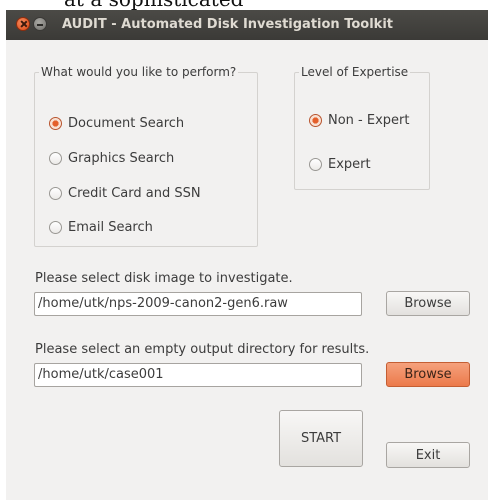  What do you see at coordinates (428, 374) in the screenshot?
I see `output-dir-browse-button: Browse` at bounding box center [428, 374].